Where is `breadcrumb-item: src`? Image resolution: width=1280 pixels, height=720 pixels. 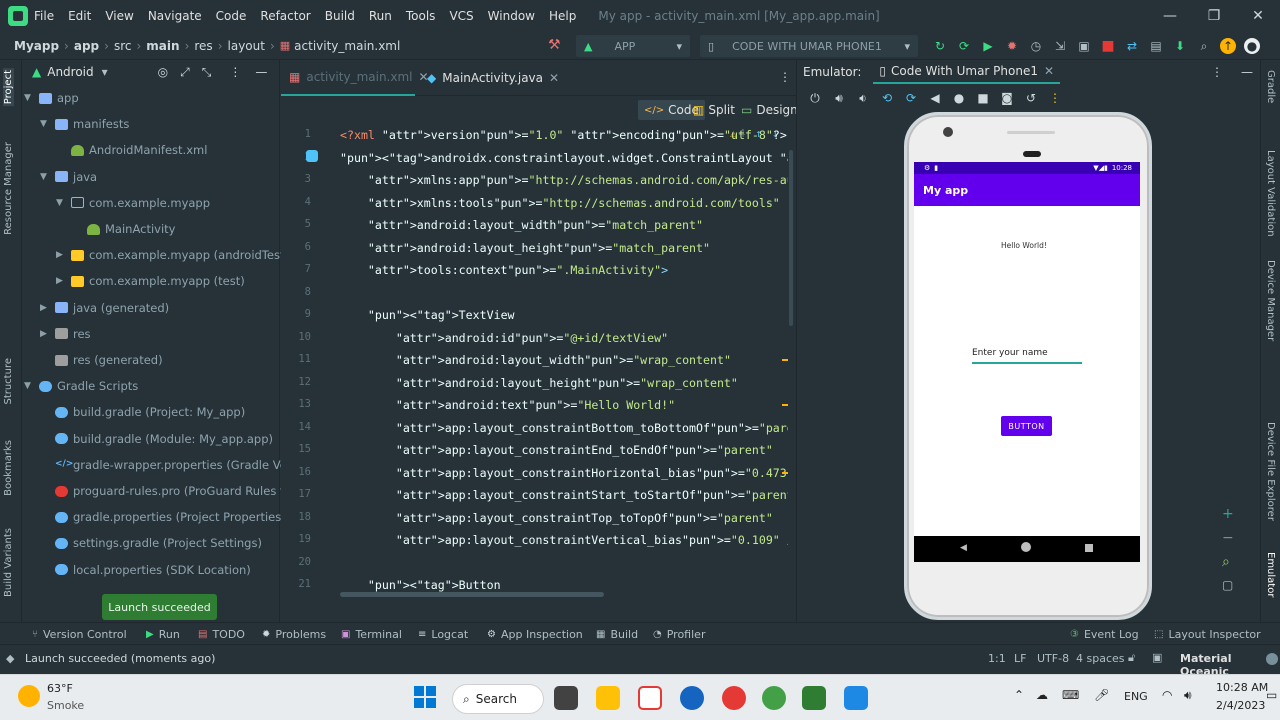 breadcrumb-item: src is located at coordinates (123, 46).